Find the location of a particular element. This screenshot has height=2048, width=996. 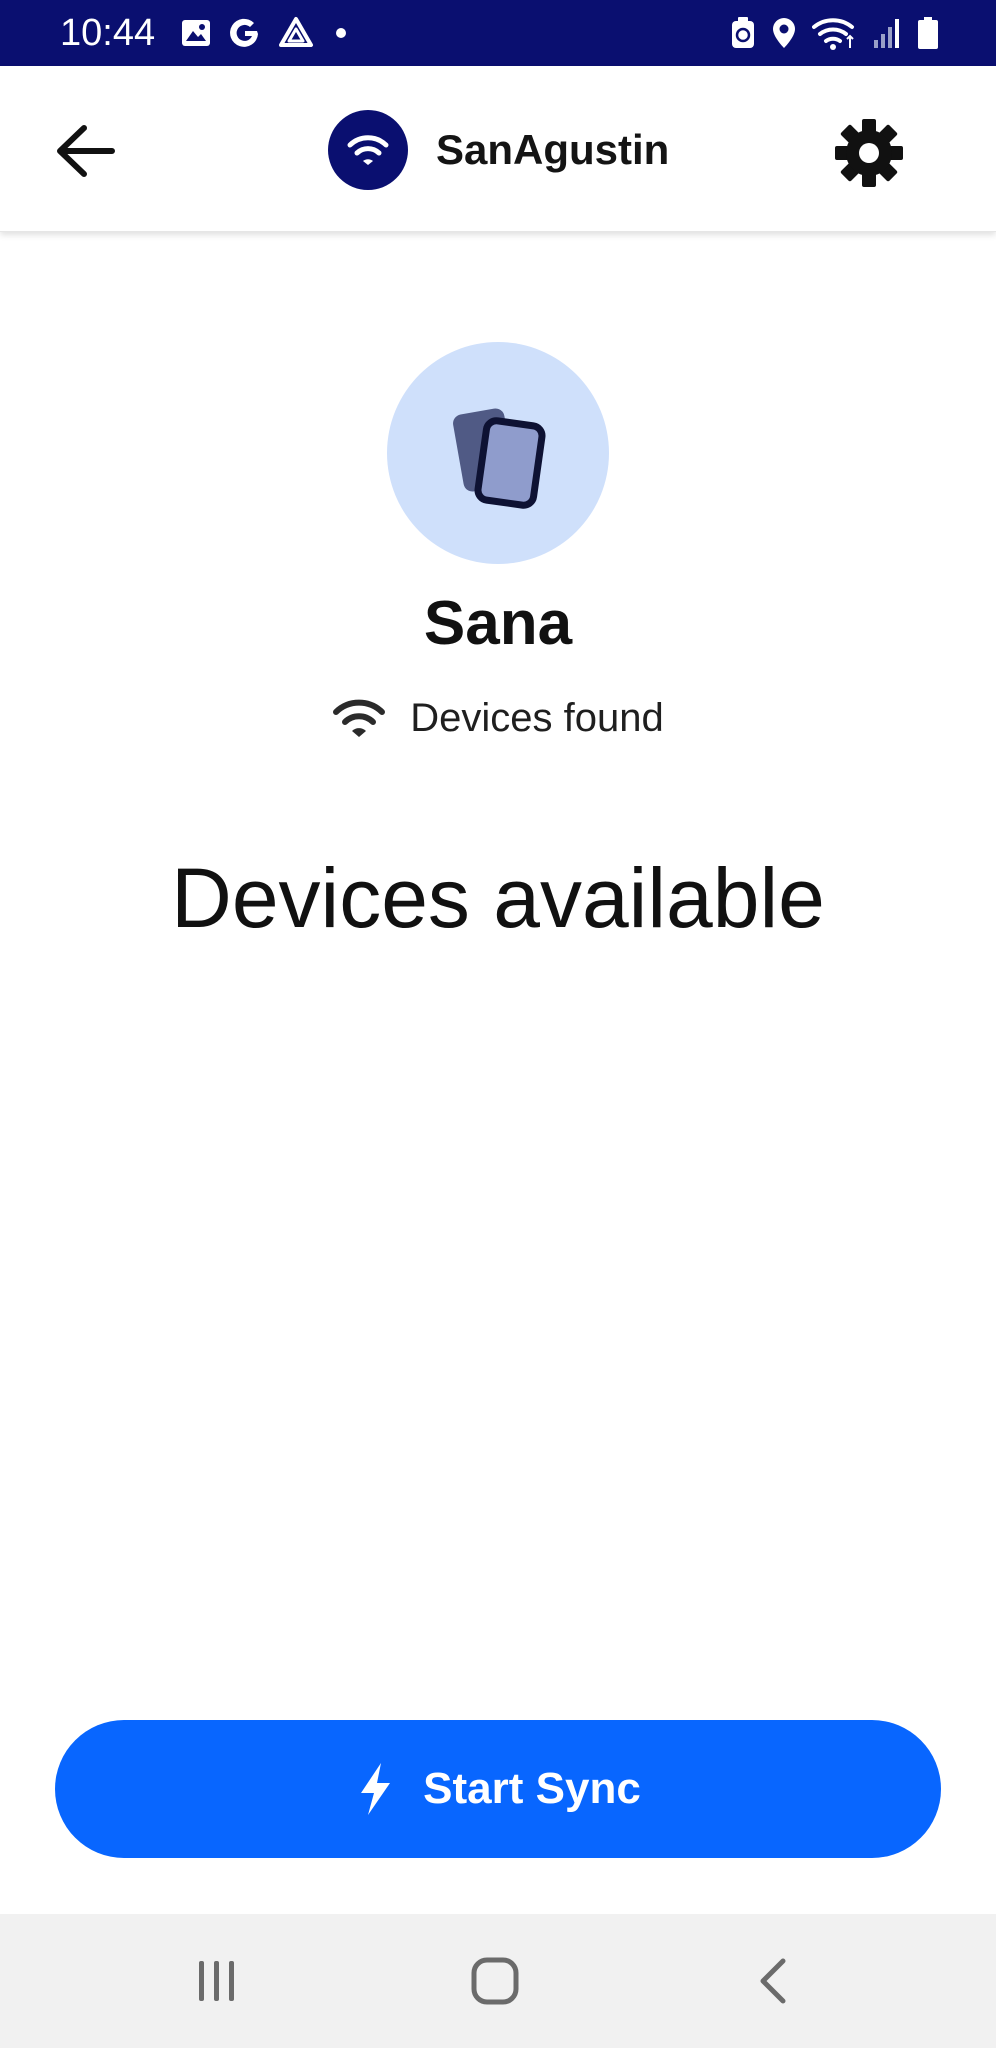

status-right-icons is located at coordinates (835, 33).